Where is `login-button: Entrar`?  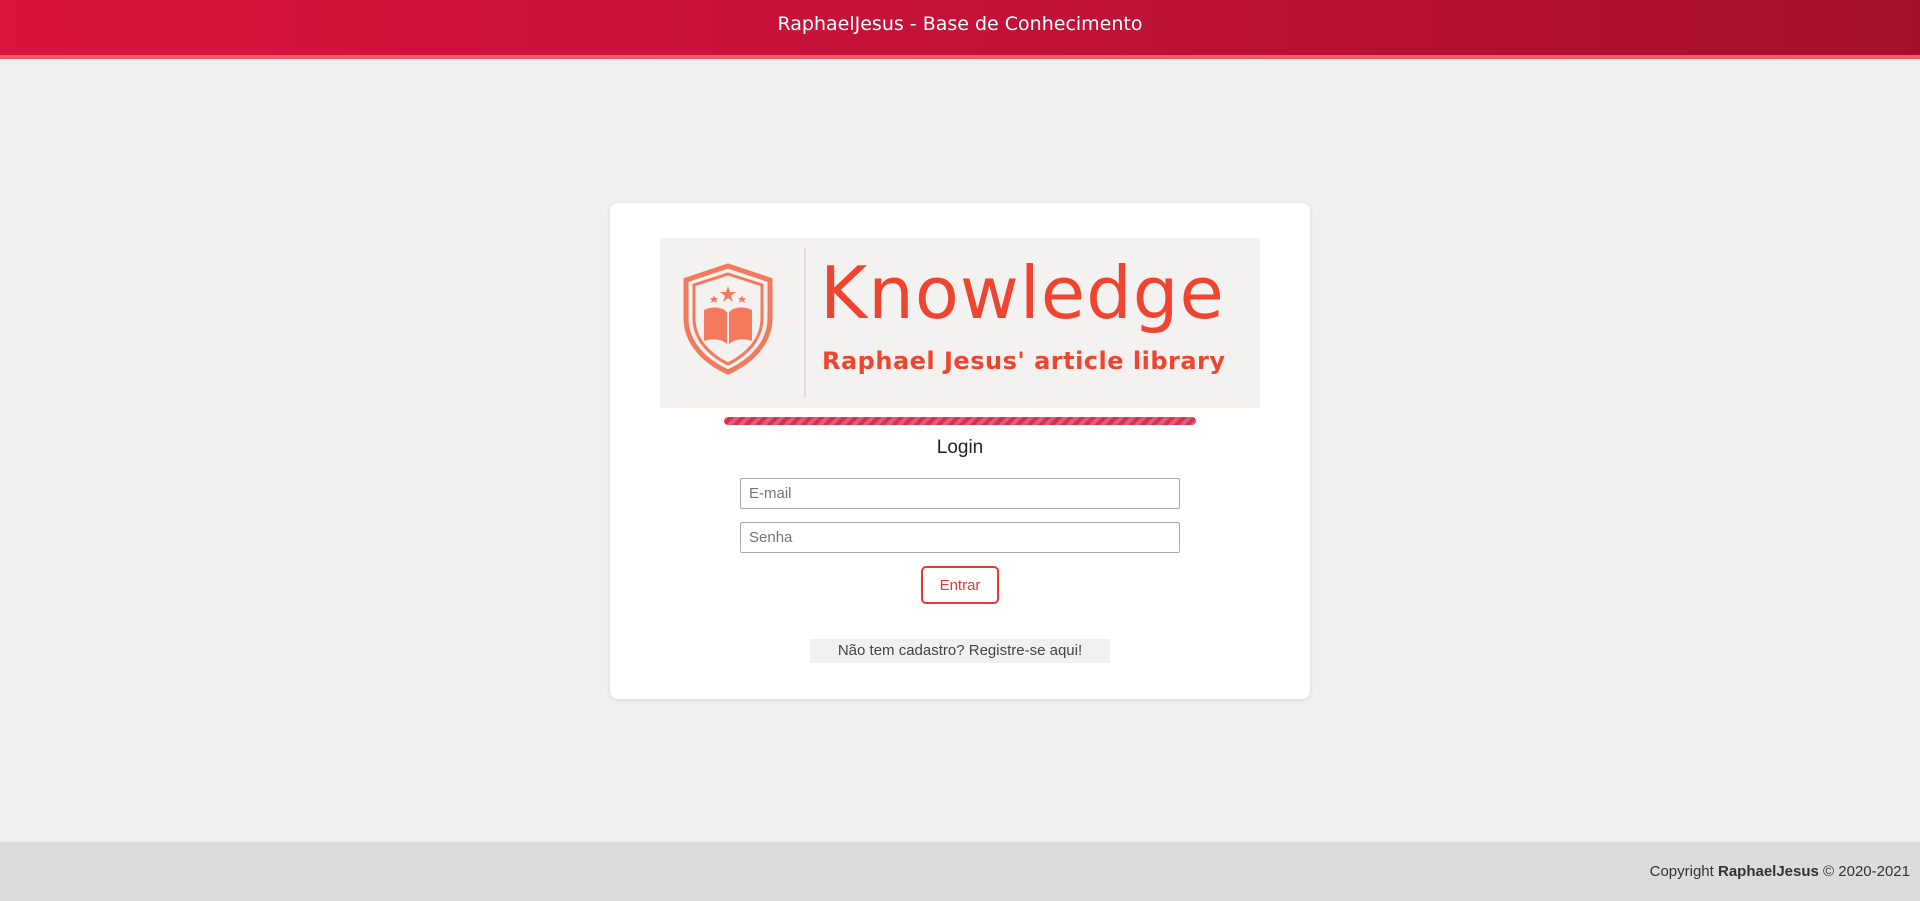 login-button: Entrar is located at coordinates (960, 585).